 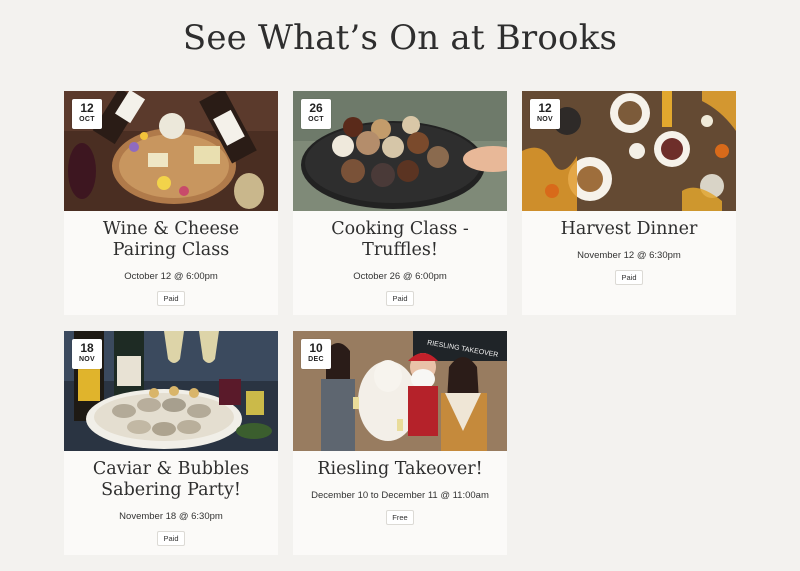 I want to click on event-datetime: October 12 @ 6:00pm, so click(x=171, y=276).